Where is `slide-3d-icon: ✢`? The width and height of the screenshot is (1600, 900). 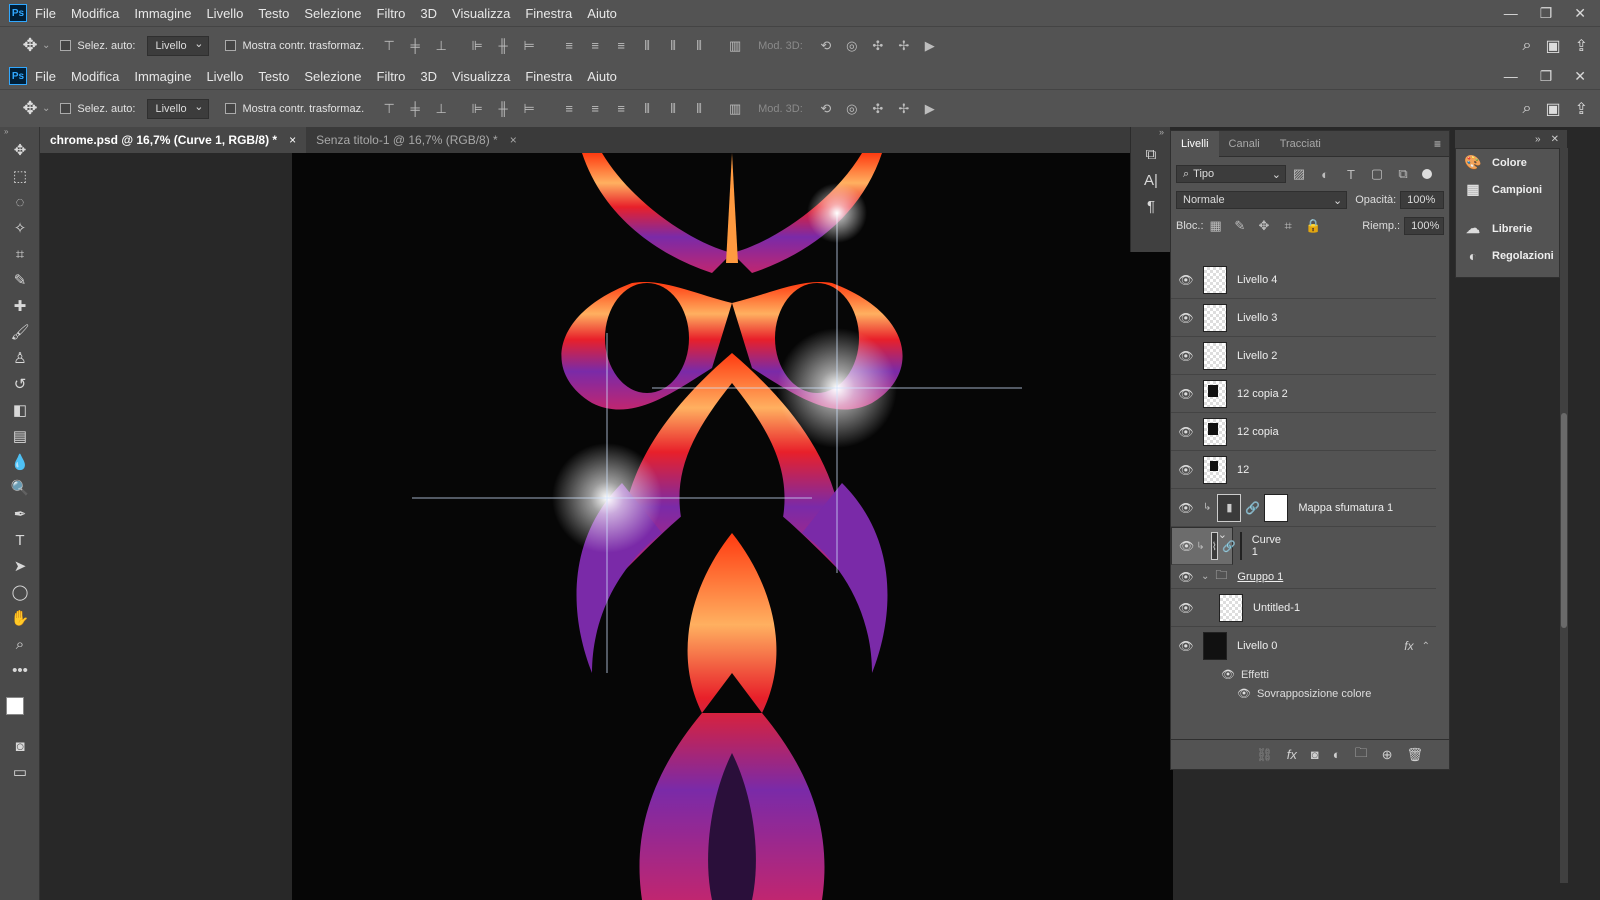 slide-3d-icon: ✢ is located at coordinates (904, 109).